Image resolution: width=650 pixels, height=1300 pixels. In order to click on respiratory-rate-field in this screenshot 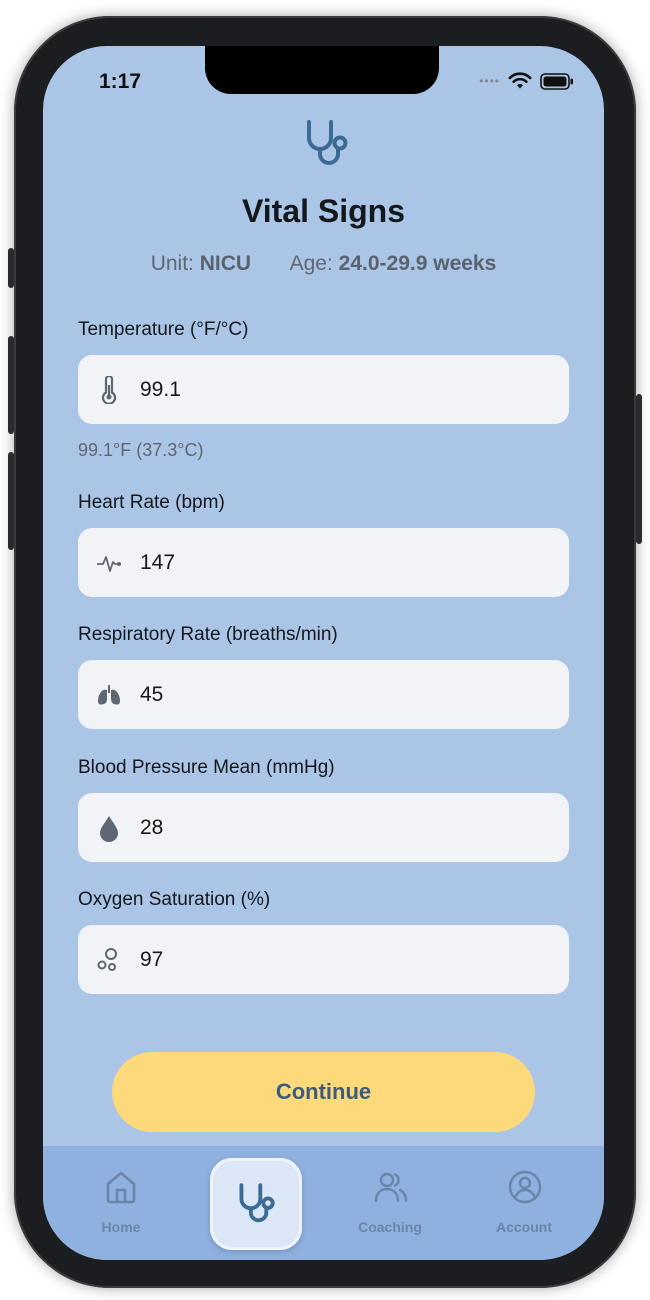, I will do `click(323, 694)`.